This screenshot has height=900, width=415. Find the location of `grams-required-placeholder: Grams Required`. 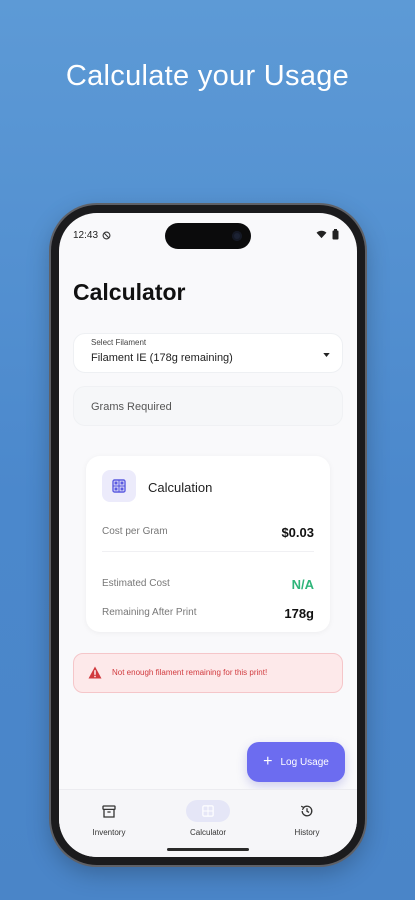

grams-required-placeholder: Grams Required is located at coordinates (131, 407).